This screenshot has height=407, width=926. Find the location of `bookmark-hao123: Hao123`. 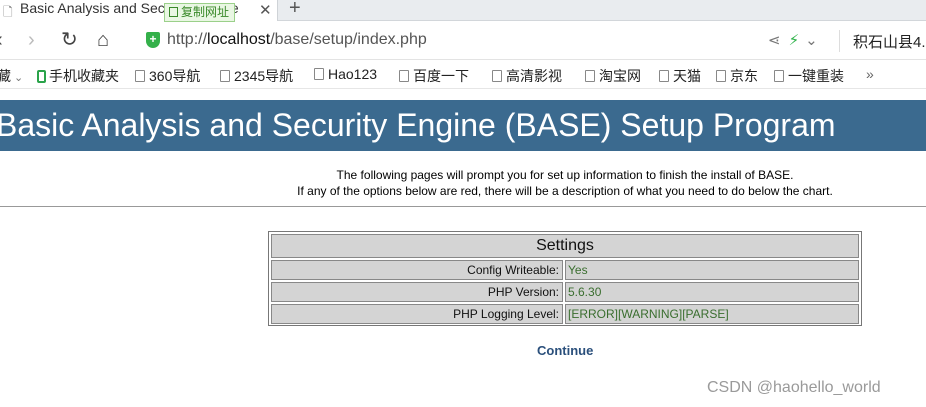

bookmark-hao123: Hao123 is located at coordinates (345, 74).